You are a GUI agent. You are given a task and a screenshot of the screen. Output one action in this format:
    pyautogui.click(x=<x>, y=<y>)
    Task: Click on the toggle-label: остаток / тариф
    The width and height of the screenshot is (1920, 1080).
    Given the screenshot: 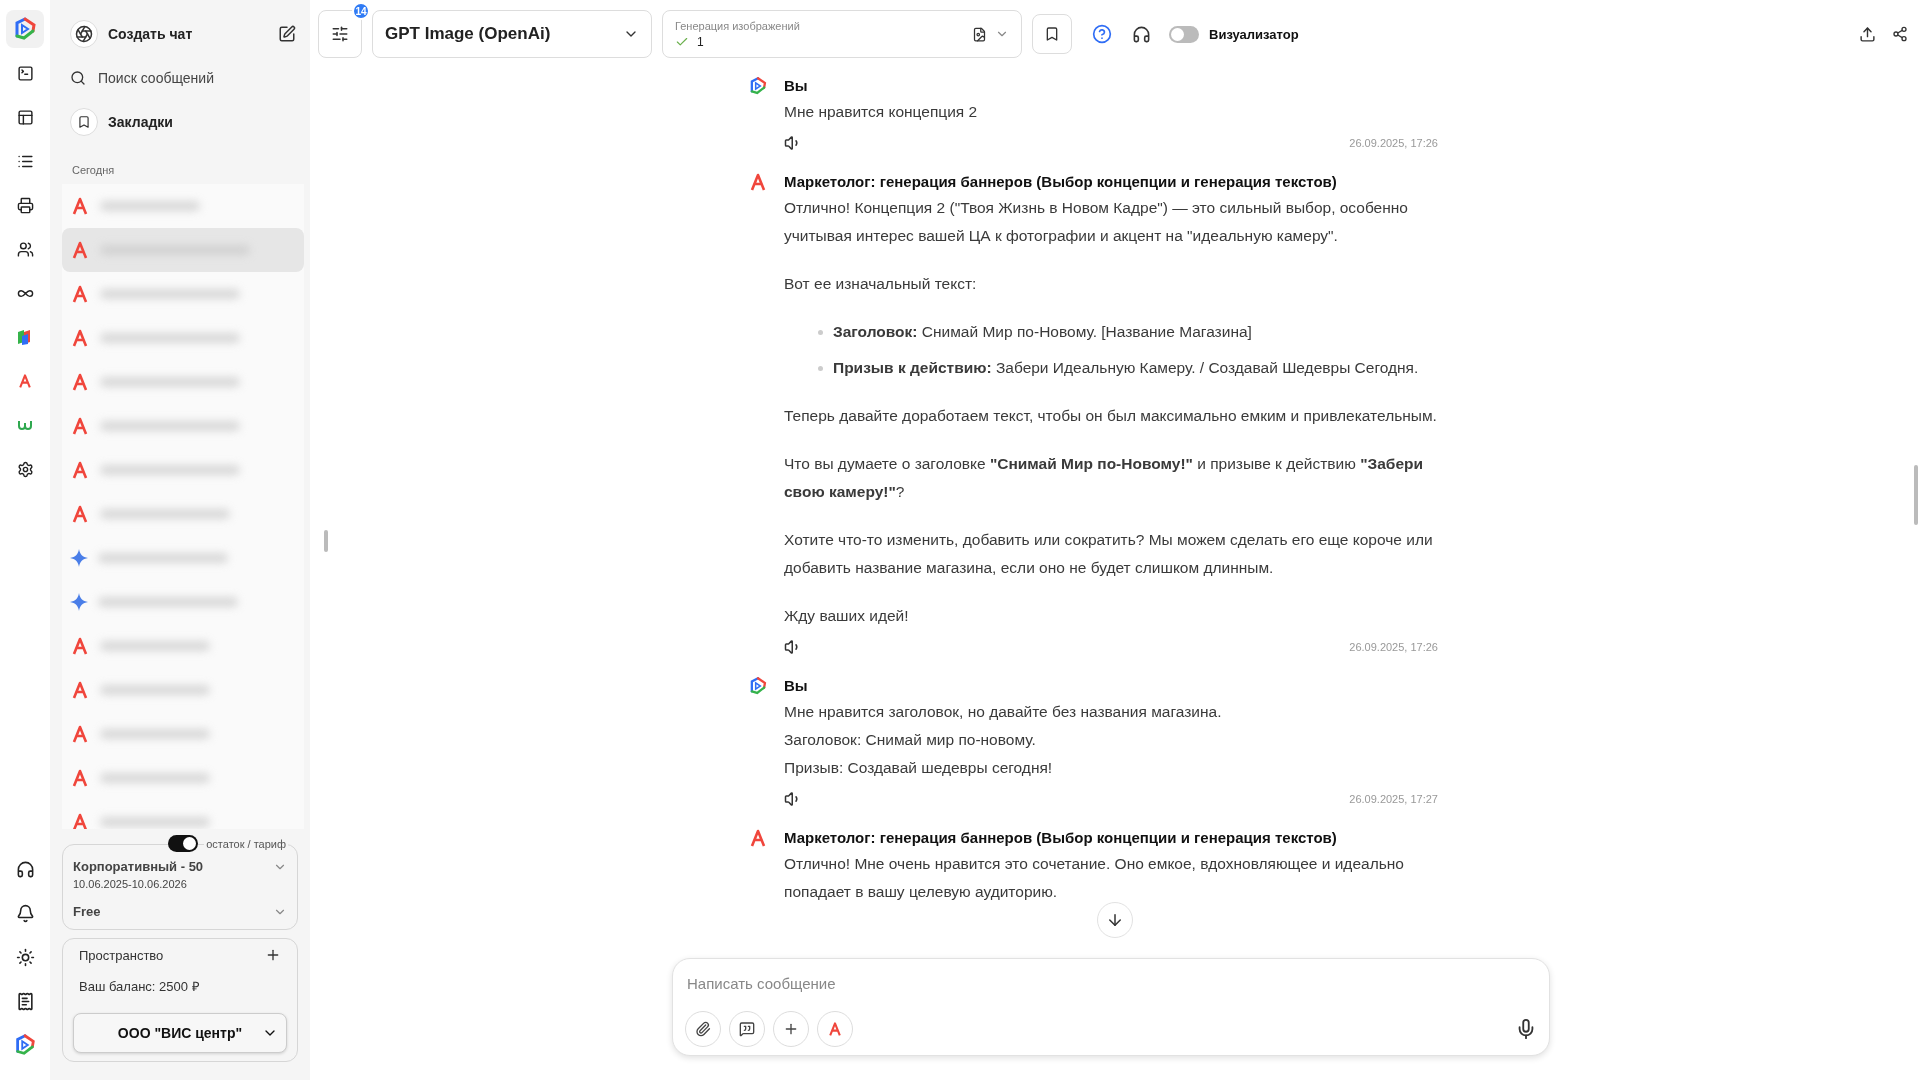 What is the action you would take?
    pyautogui.click(x=246, y=843)
    